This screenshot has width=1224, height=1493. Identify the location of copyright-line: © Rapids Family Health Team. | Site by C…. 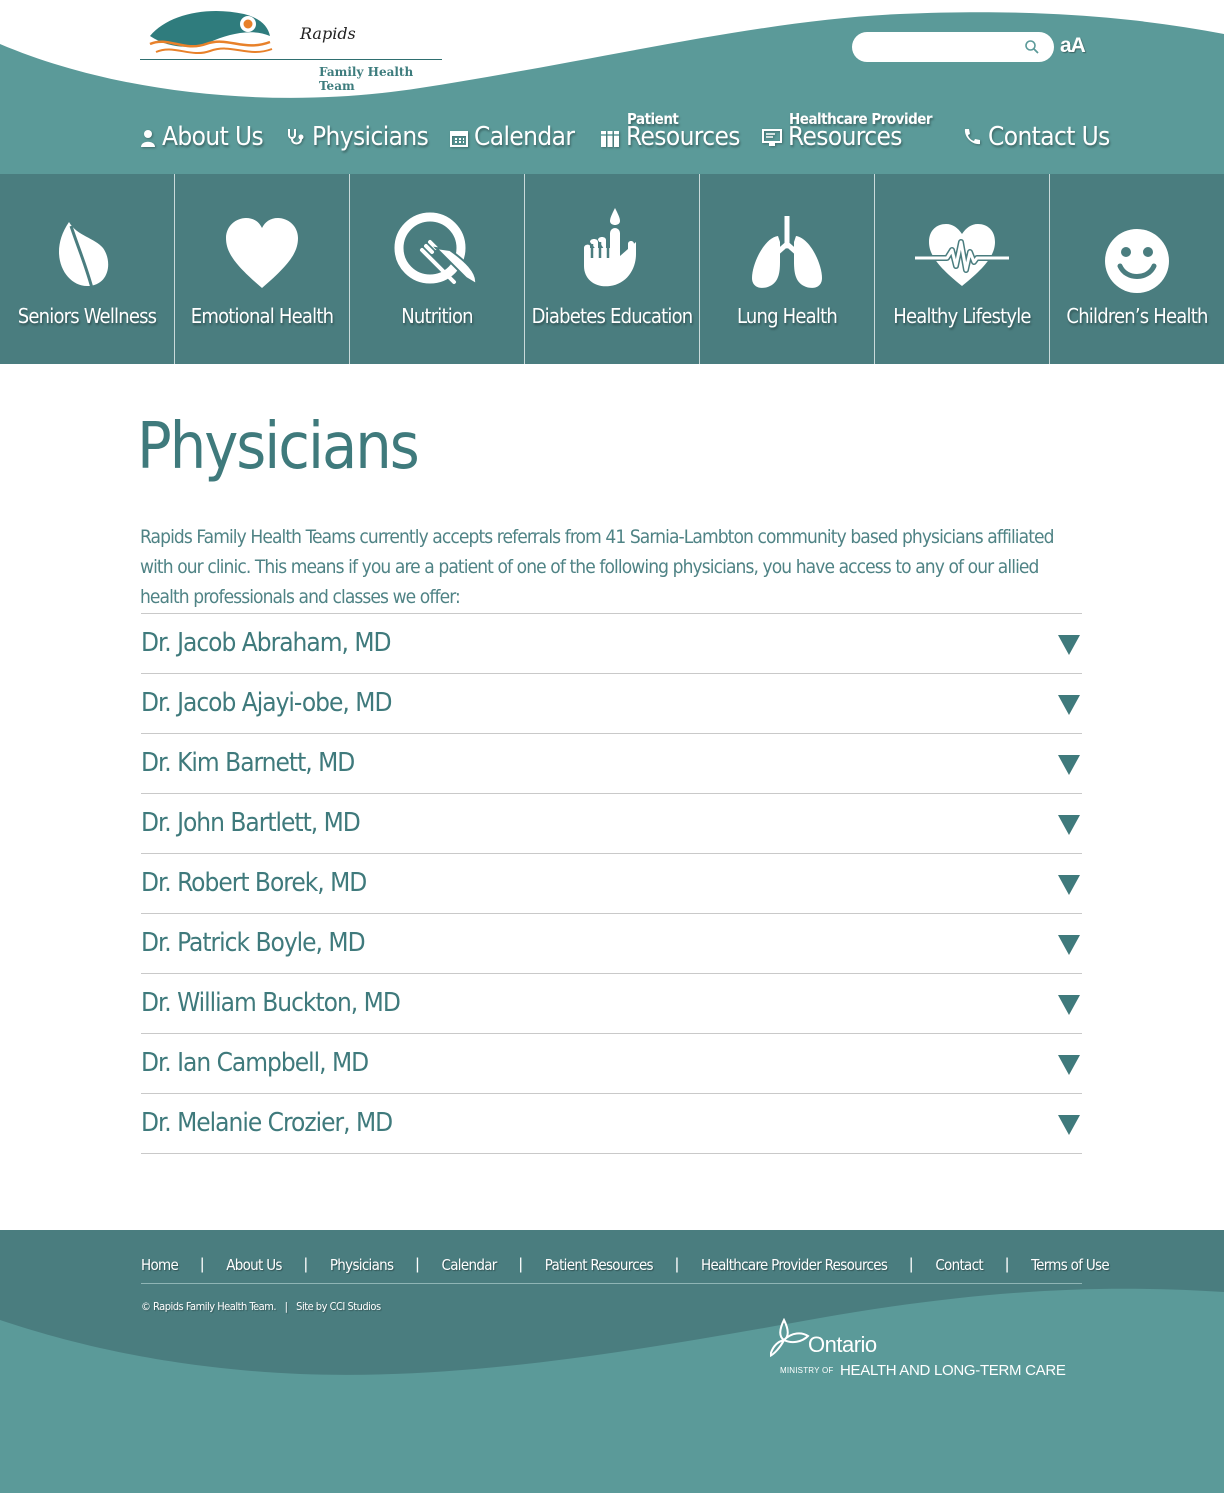
(261, 1306).